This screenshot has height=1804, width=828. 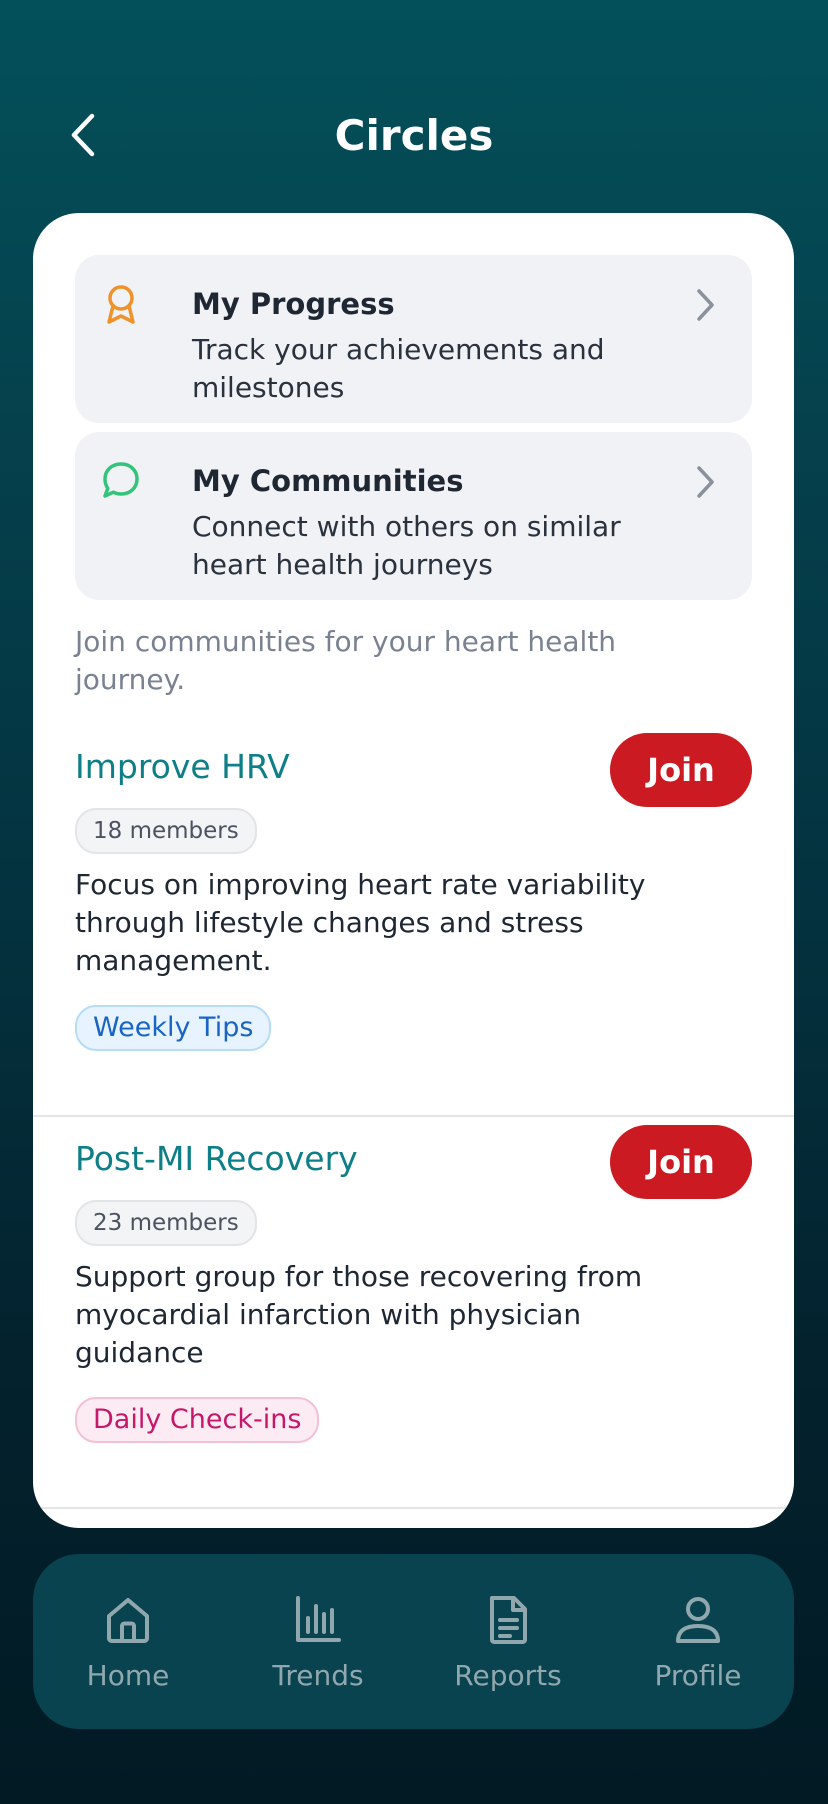 I want to click on nav-profile: Profile, so click(x=698, y=1641).